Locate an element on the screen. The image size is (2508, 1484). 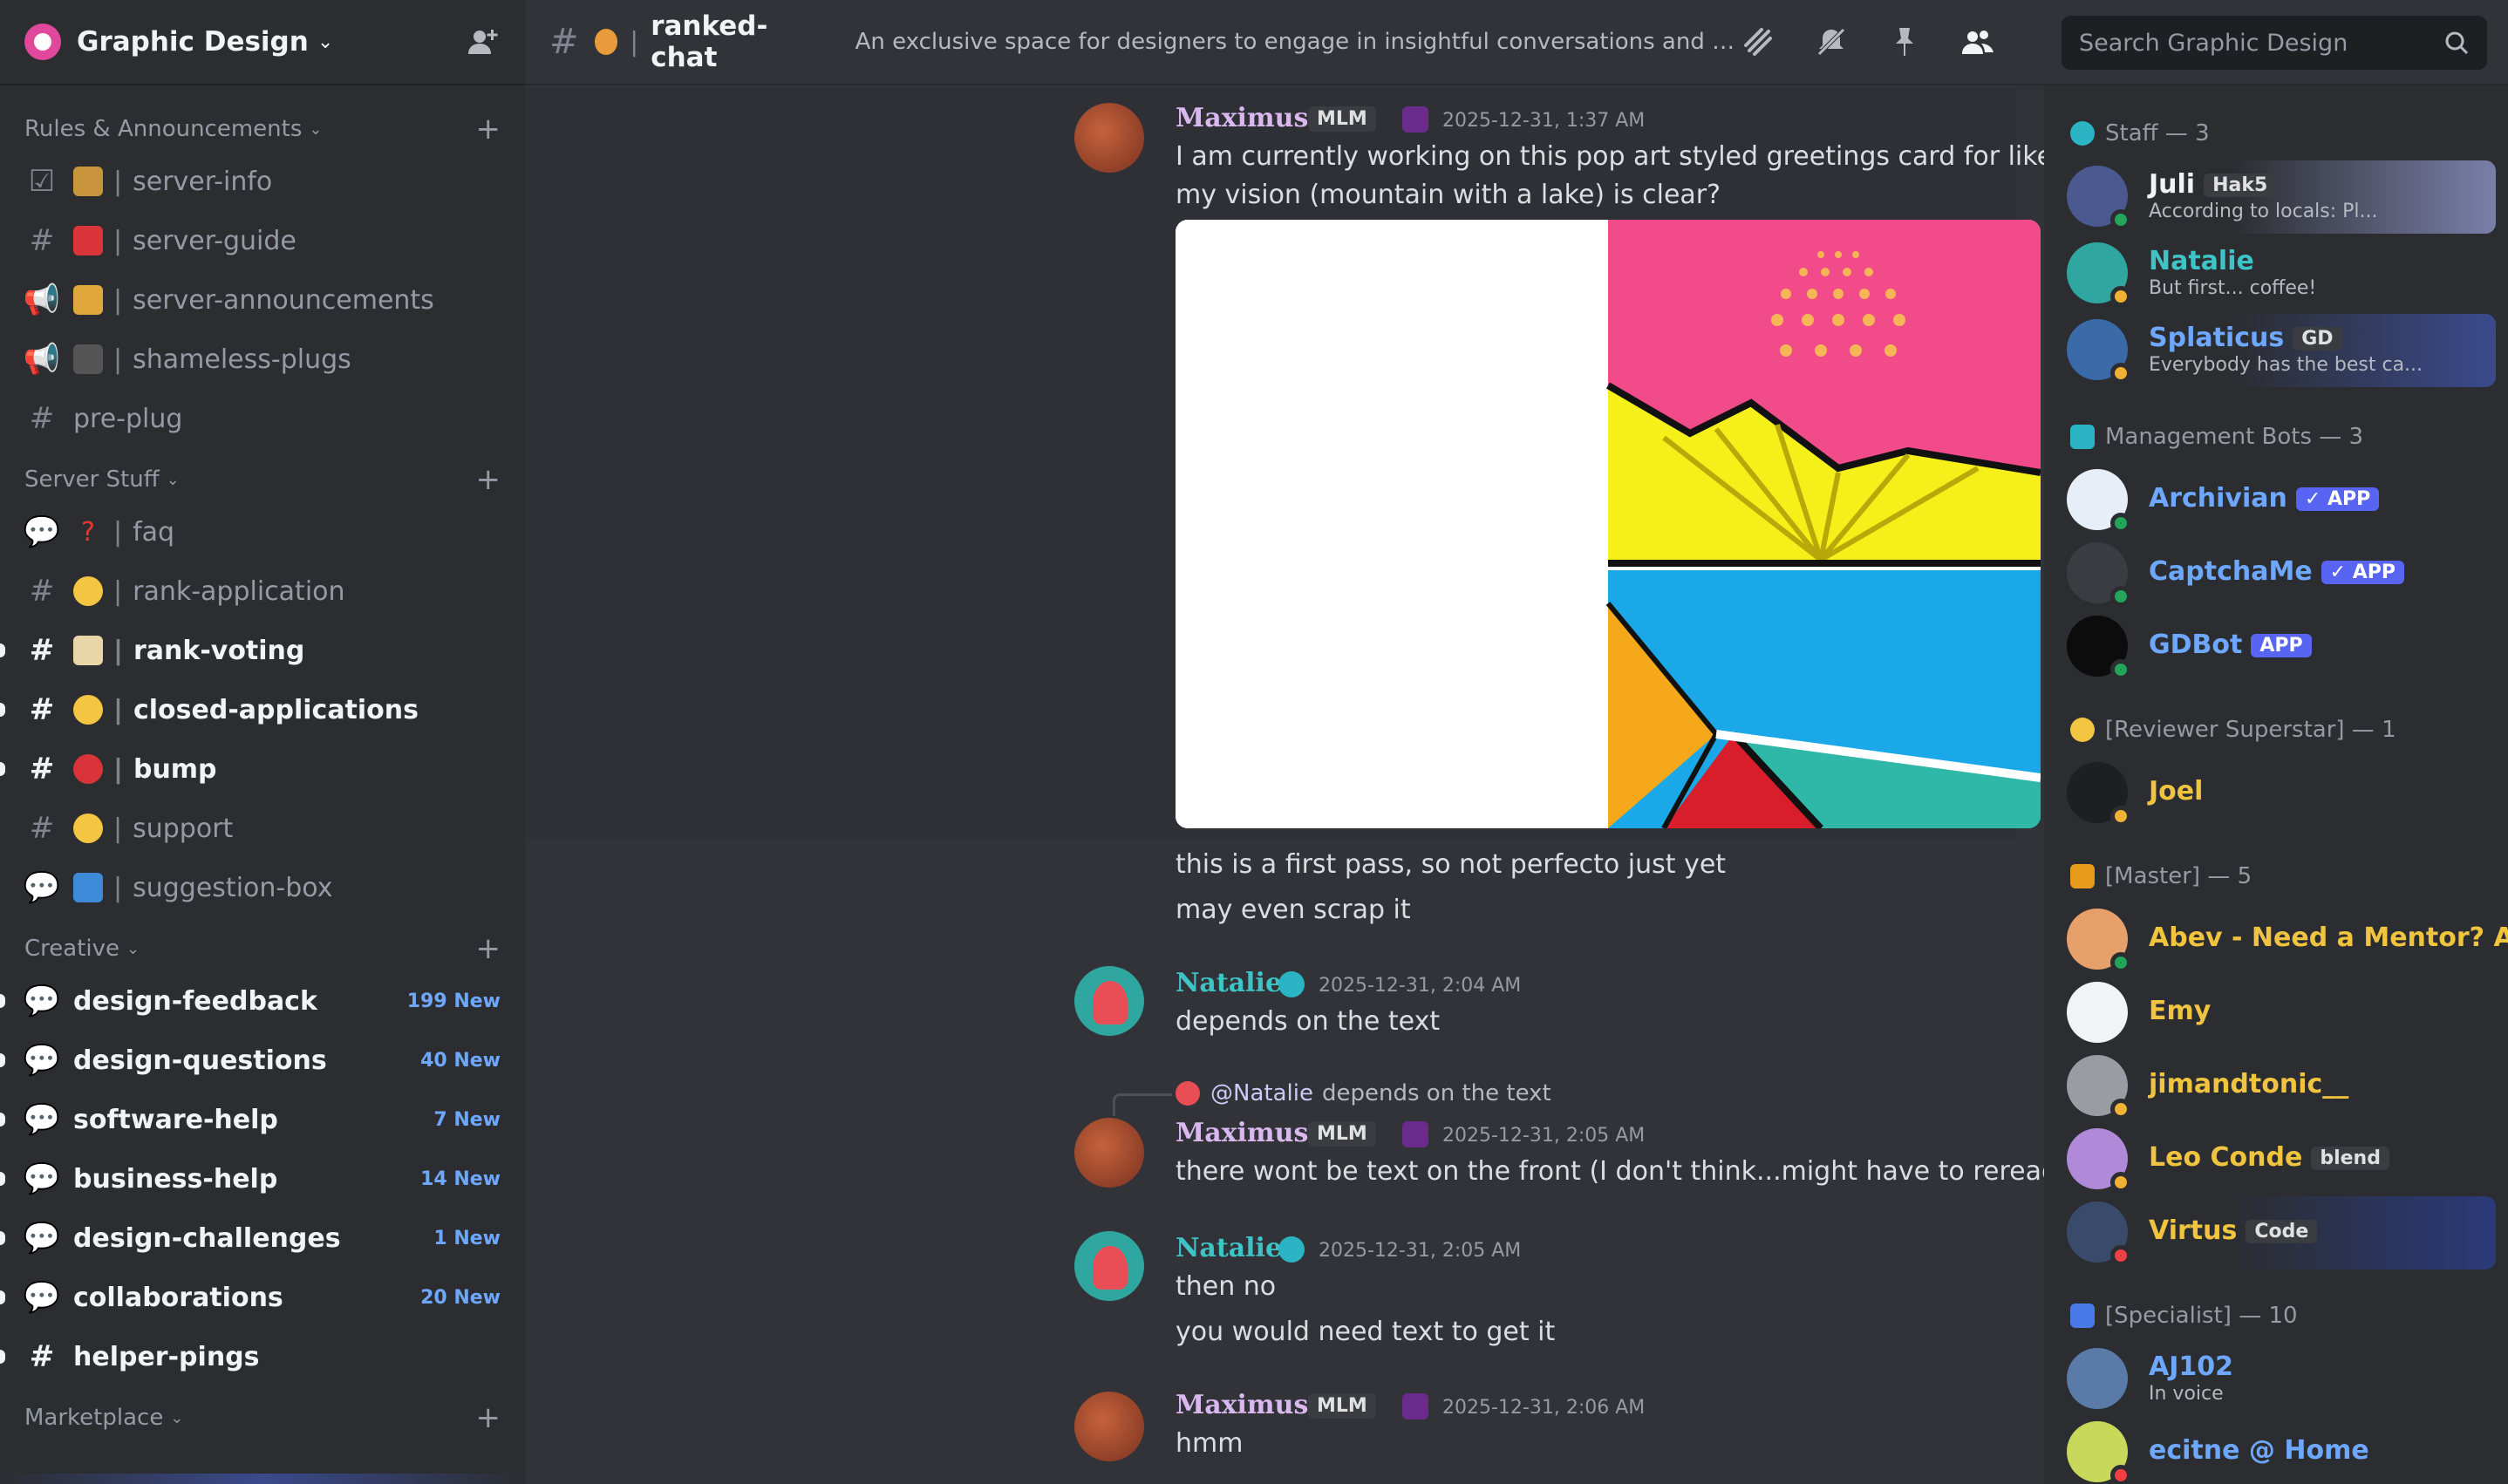
channel-design-challenges: 💬 design-challenges 1 New is located at coordinates (262, 1238).